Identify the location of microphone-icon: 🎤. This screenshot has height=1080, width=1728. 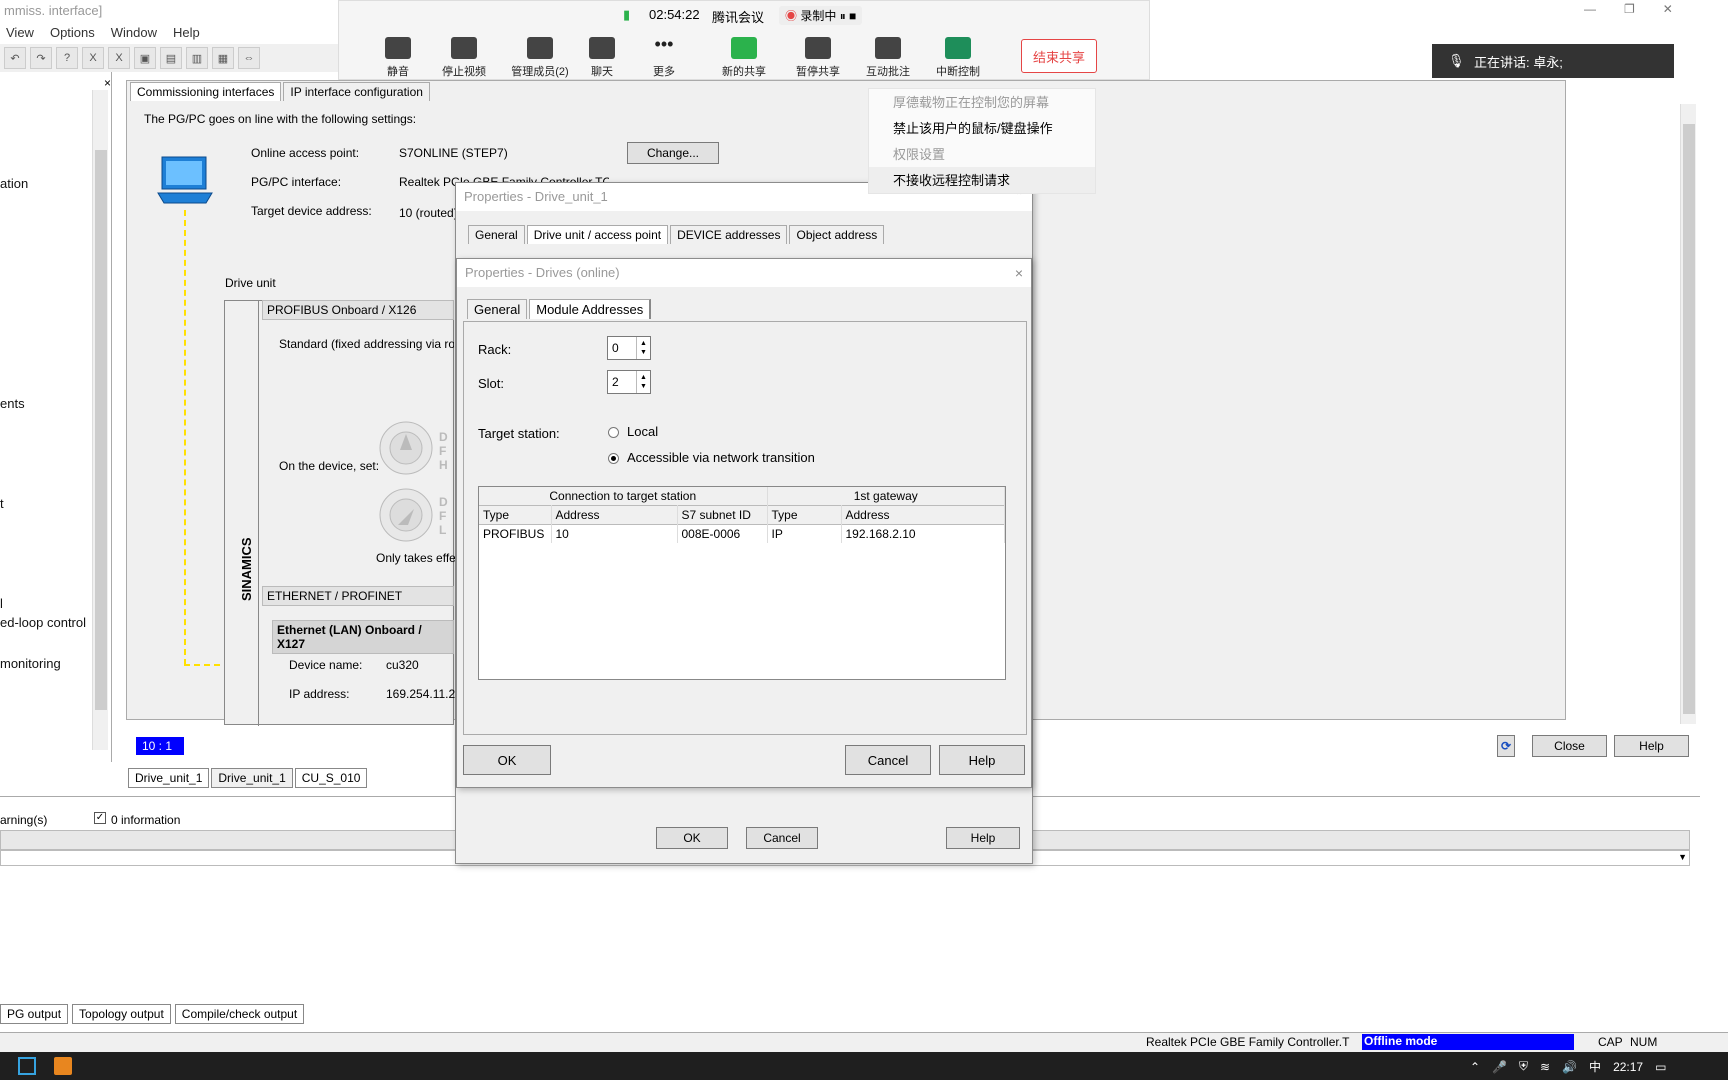
(1499, 1067).